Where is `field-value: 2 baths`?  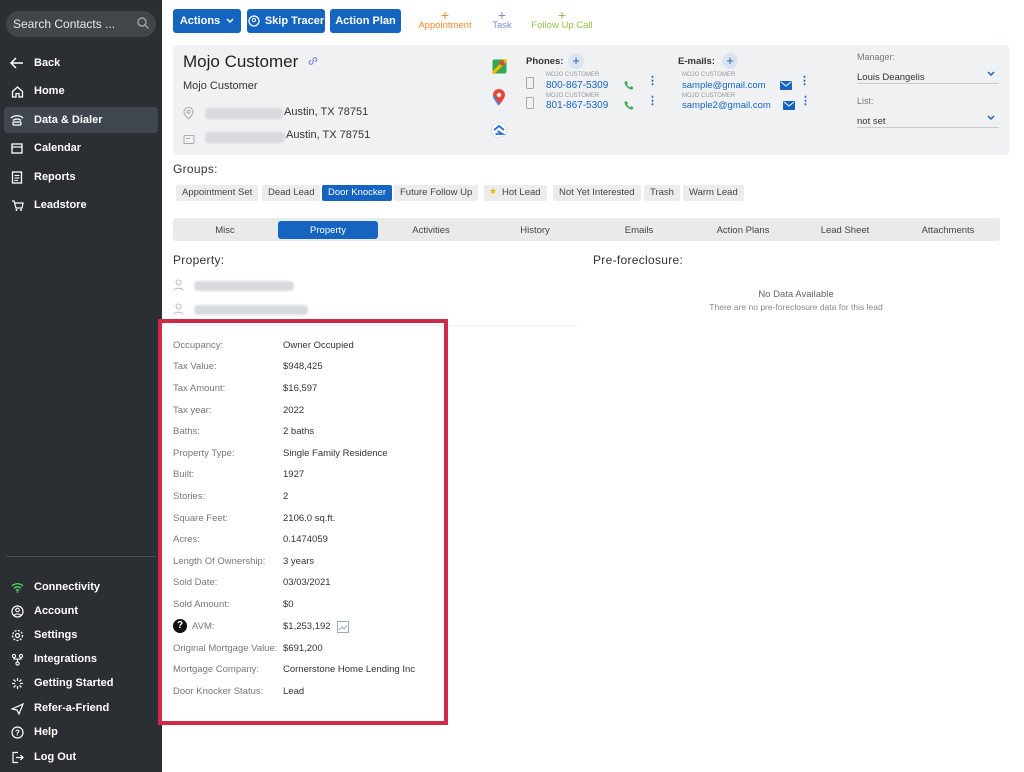 field-value: 2 baths is located at coordinates (299, 431).